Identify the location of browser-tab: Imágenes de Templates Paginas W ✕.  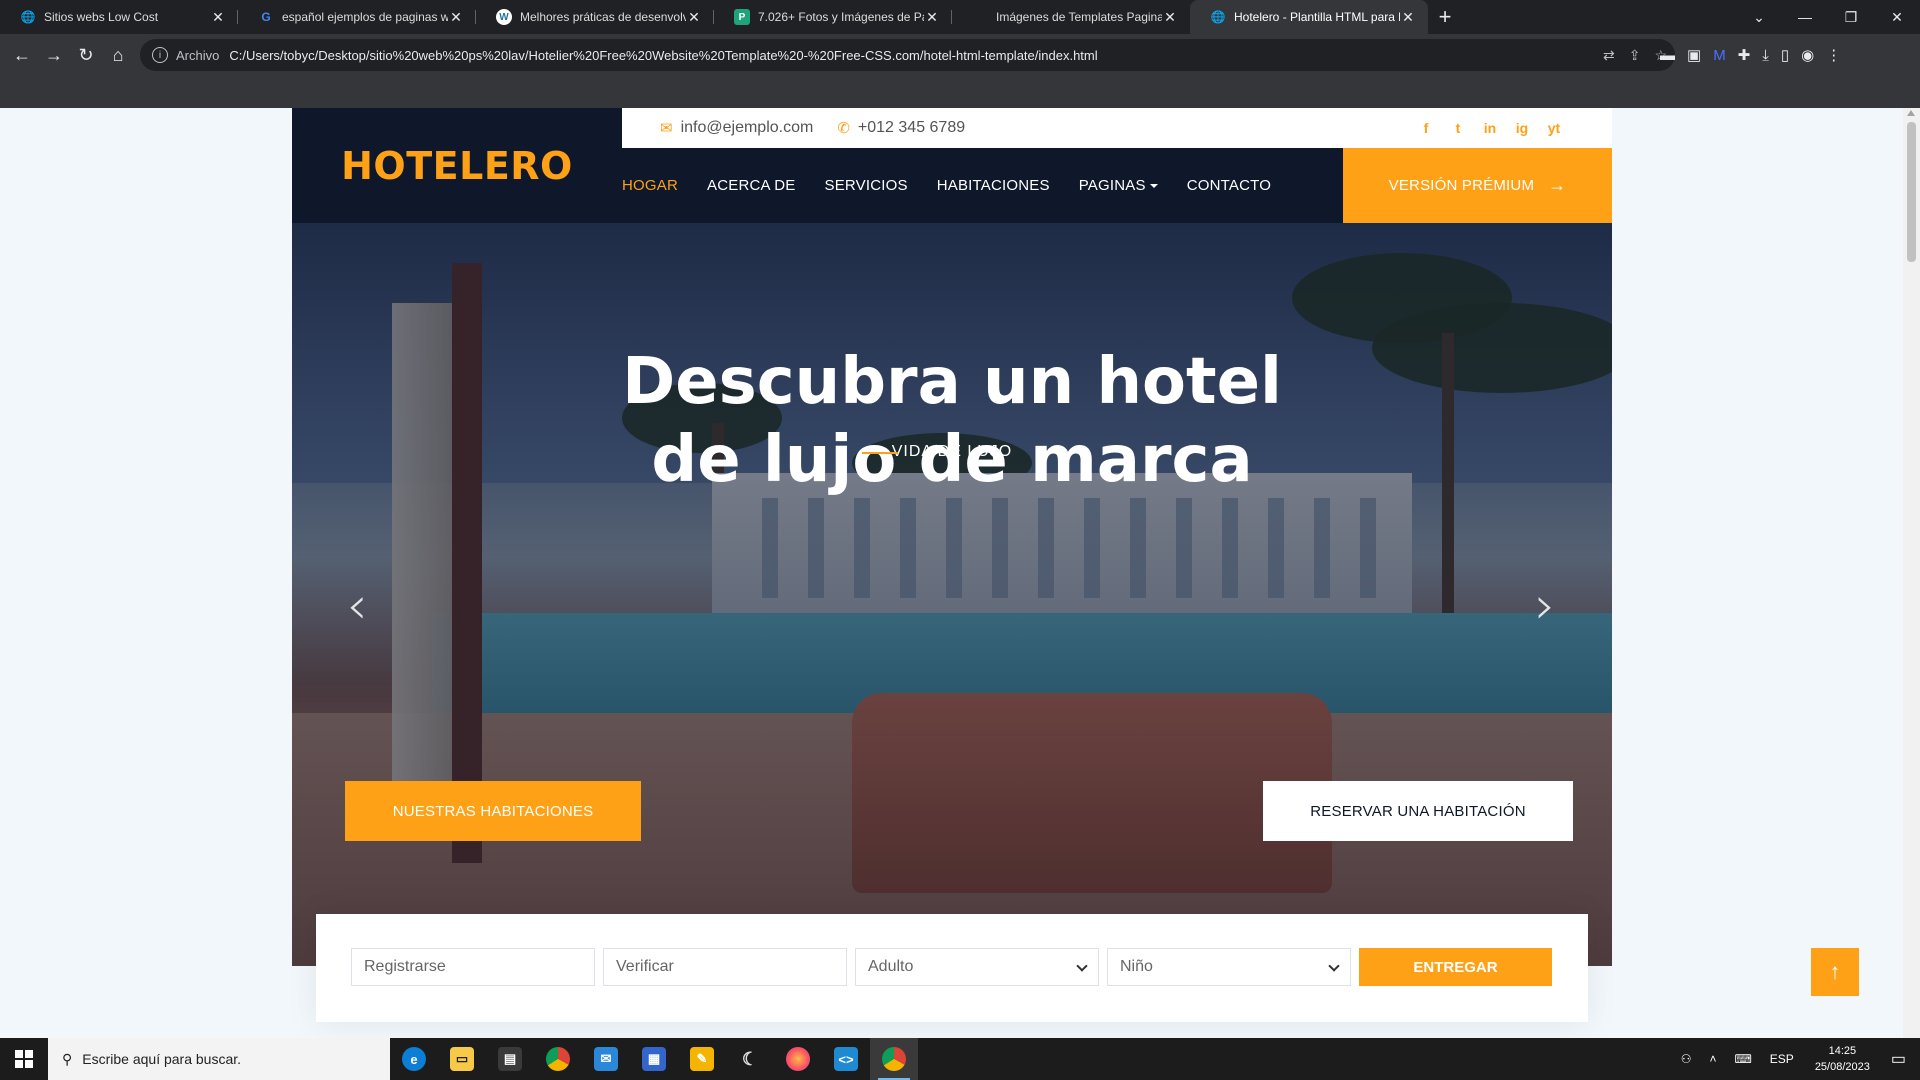
(1071, 17).